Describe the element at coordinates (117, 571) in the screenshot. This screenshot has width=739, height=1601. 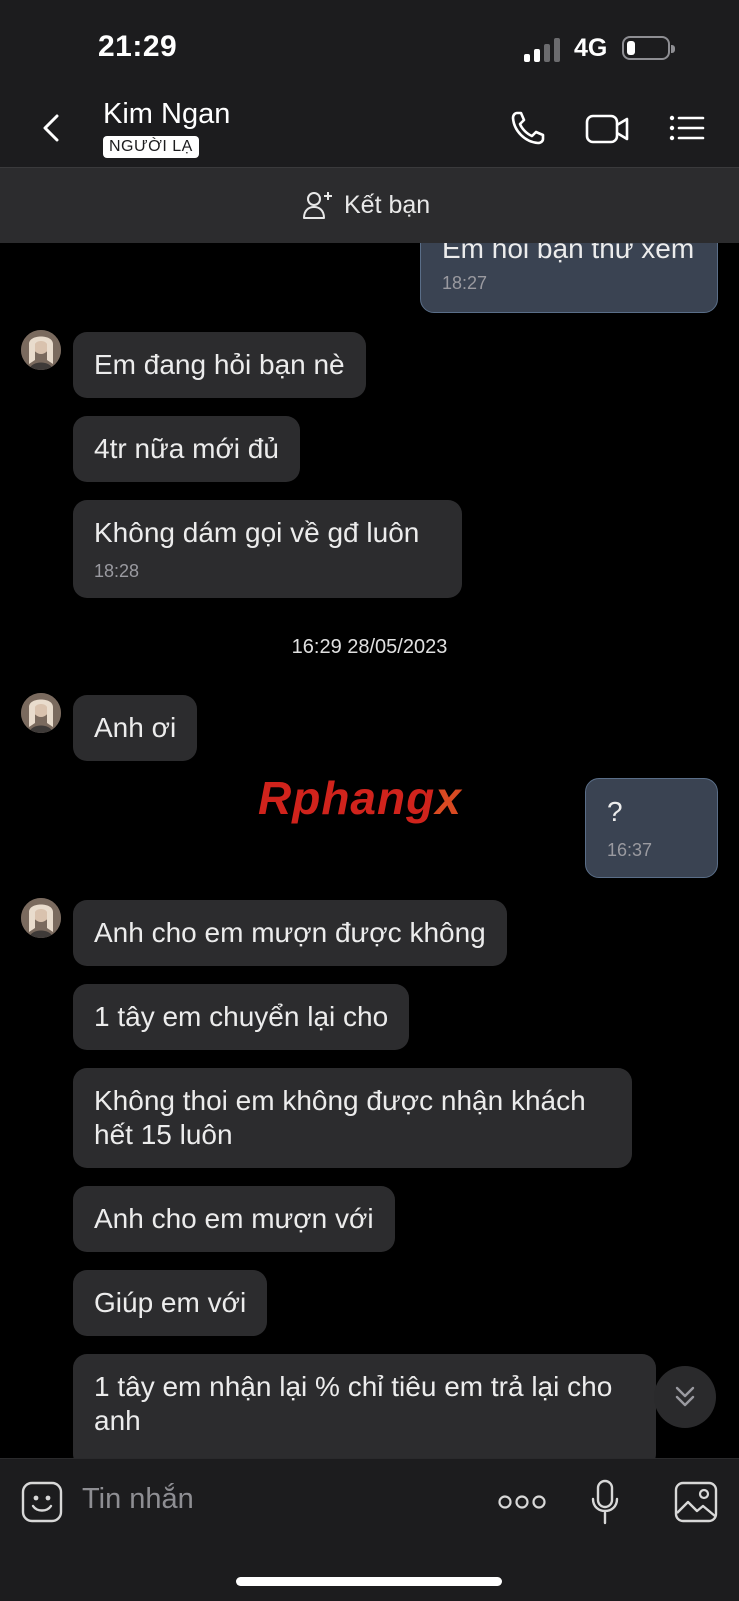
I see `message-time: 18:28` at that location.